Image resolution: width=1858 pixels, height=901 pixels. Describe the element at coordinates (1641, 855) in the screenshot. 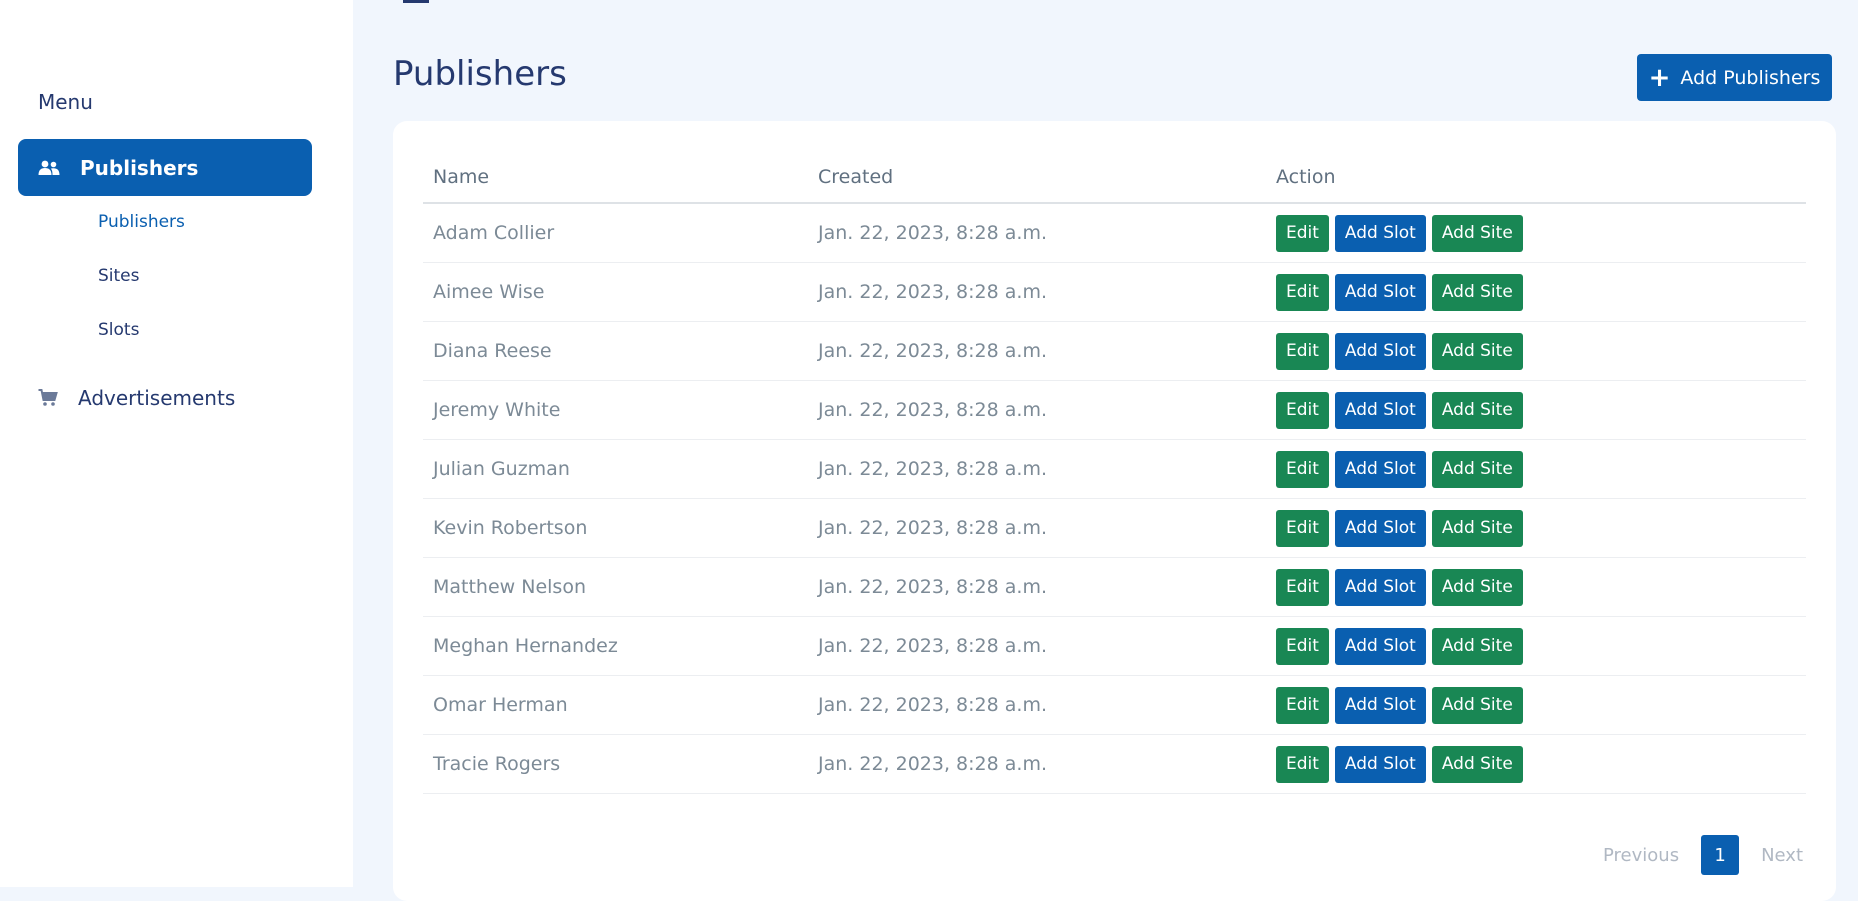

I see `pagination-previous: Previous` at that location.